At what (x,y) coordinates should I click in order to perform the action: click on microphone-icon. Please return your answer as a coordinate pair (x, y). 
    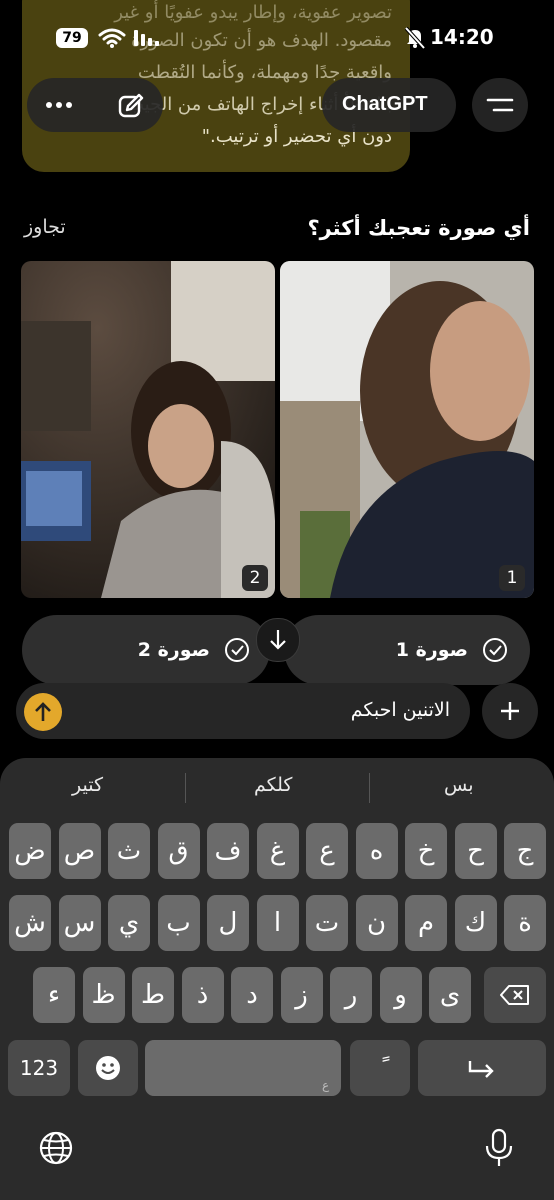
    Looking at the image, I should click on (499, 1148).